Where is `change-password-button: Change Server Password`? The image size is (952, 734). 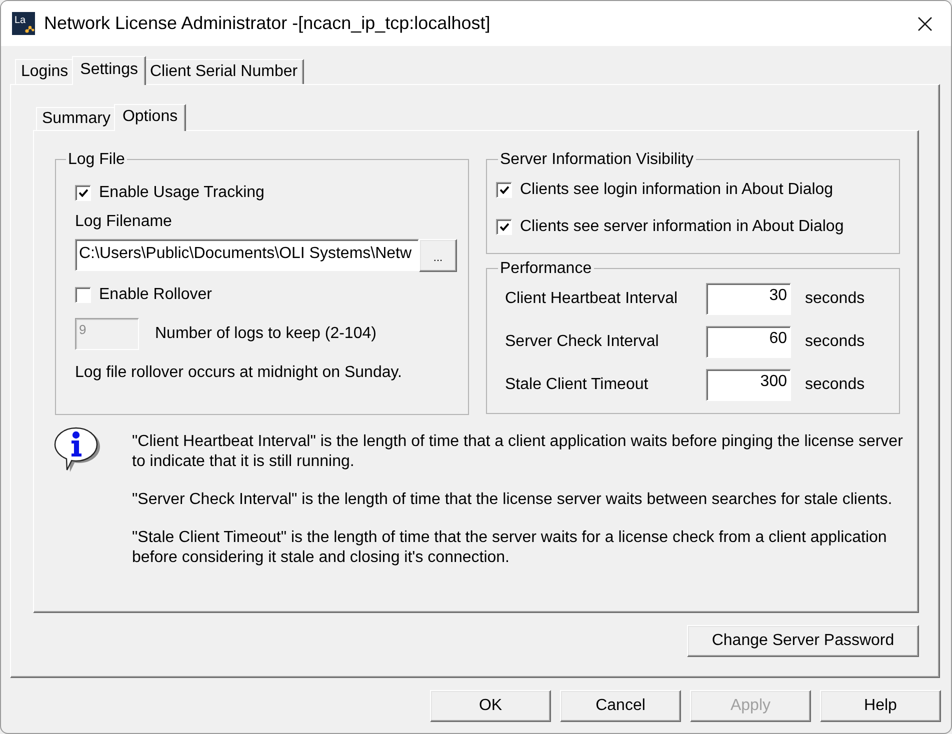
change-password-button: Change Server Password is located at coordinates (803, 641).